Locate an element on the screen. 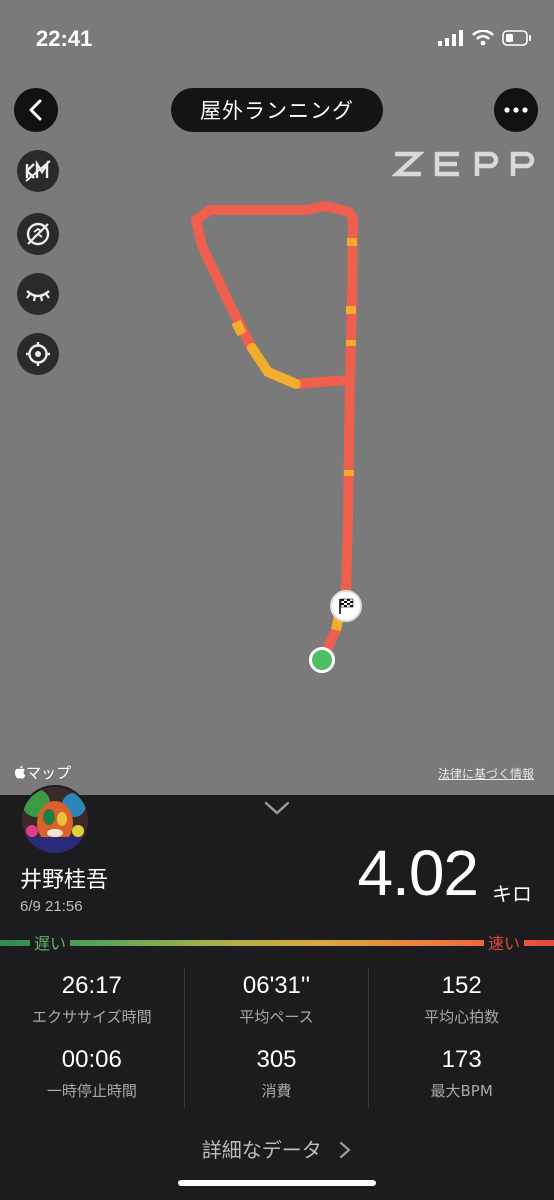 This screenshot has width=554, height=1200. eye-closed-icon is located at coordinates (38, 296).